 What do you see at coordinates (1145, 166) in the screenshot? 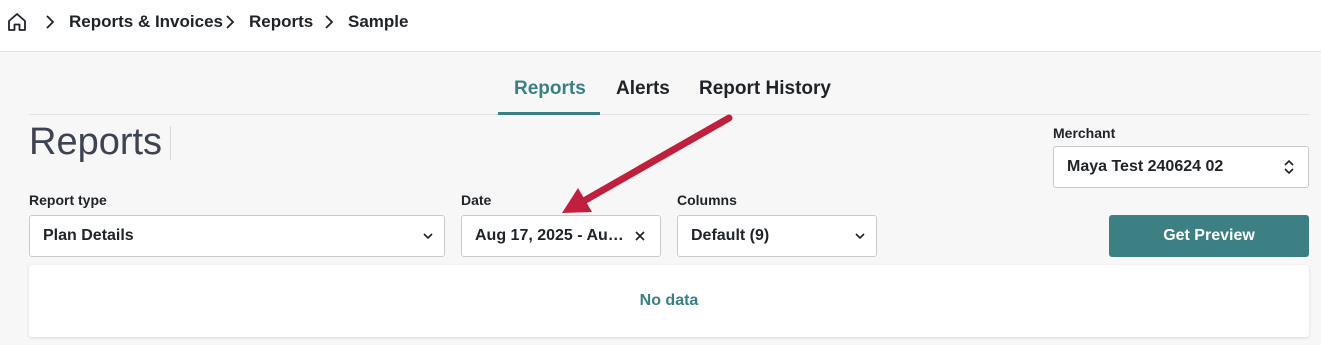
I see `merchant-value: Maya Test 240624 02` at bounding box center [1145, 166].